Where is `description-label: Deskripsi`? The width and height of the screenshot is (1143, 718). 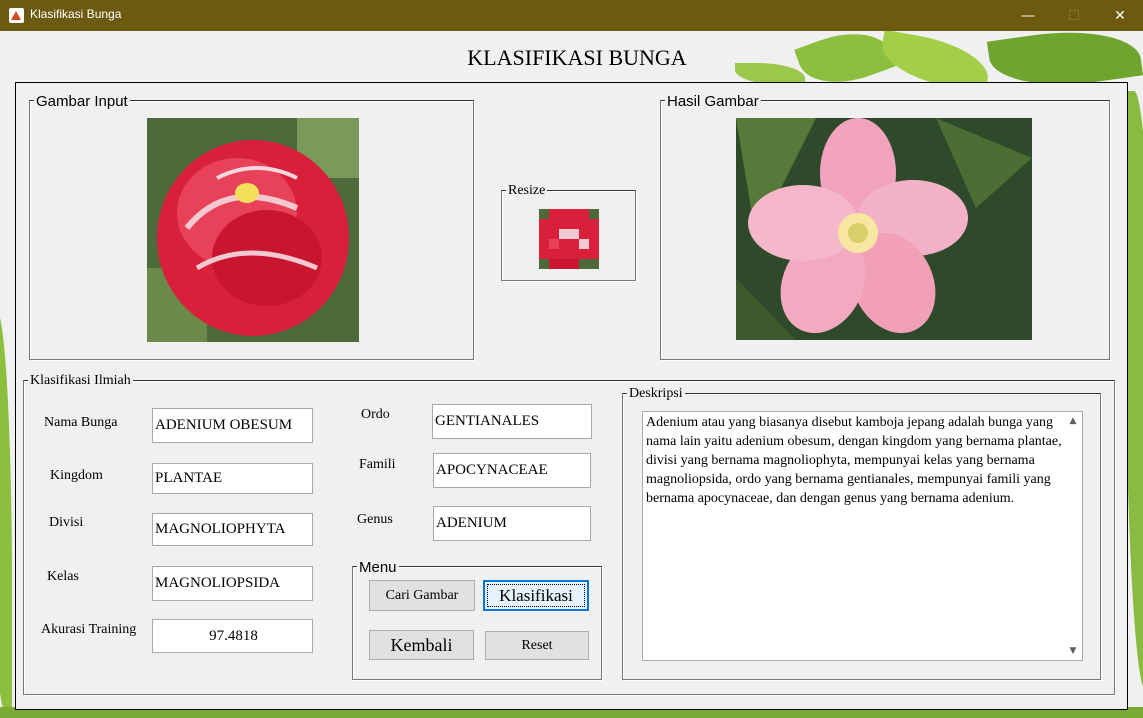 description-label: Deskripsi is located at coordinates (656, 394).